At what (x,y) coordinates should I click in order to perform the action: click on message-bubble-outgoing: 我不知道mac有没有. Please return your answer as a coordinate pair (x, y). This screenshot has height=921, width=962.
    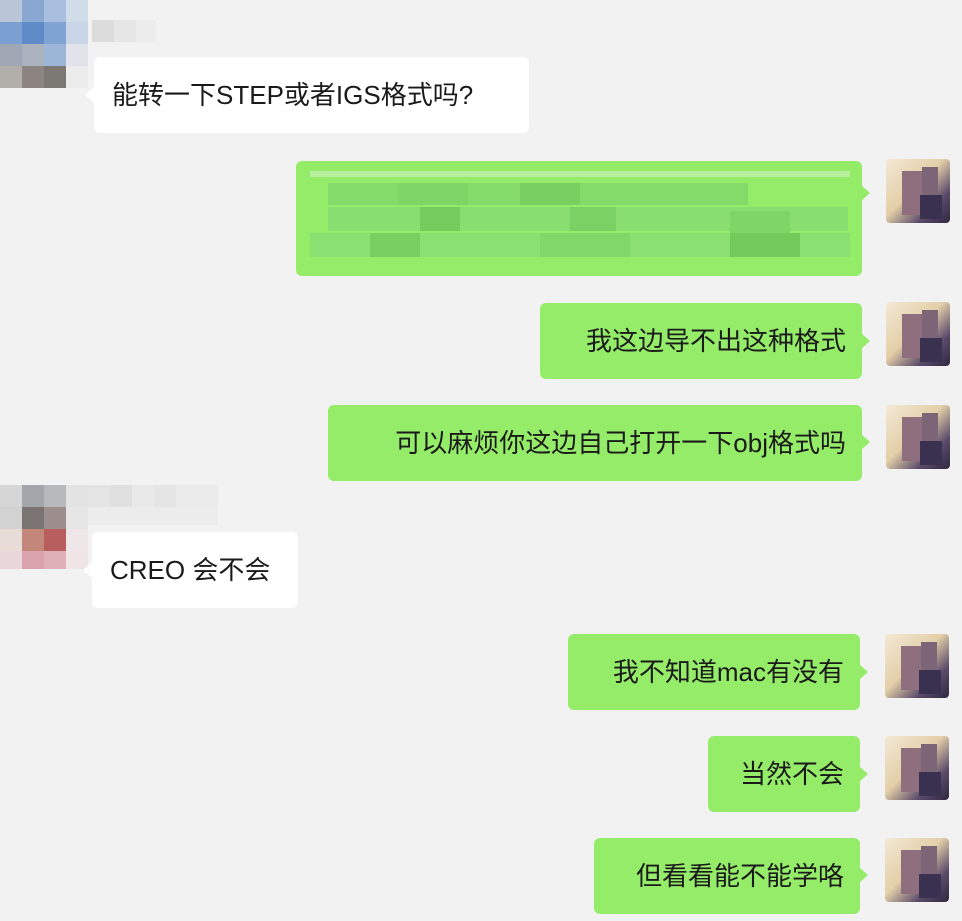
    Looking at the image, I should click on (714, 672).